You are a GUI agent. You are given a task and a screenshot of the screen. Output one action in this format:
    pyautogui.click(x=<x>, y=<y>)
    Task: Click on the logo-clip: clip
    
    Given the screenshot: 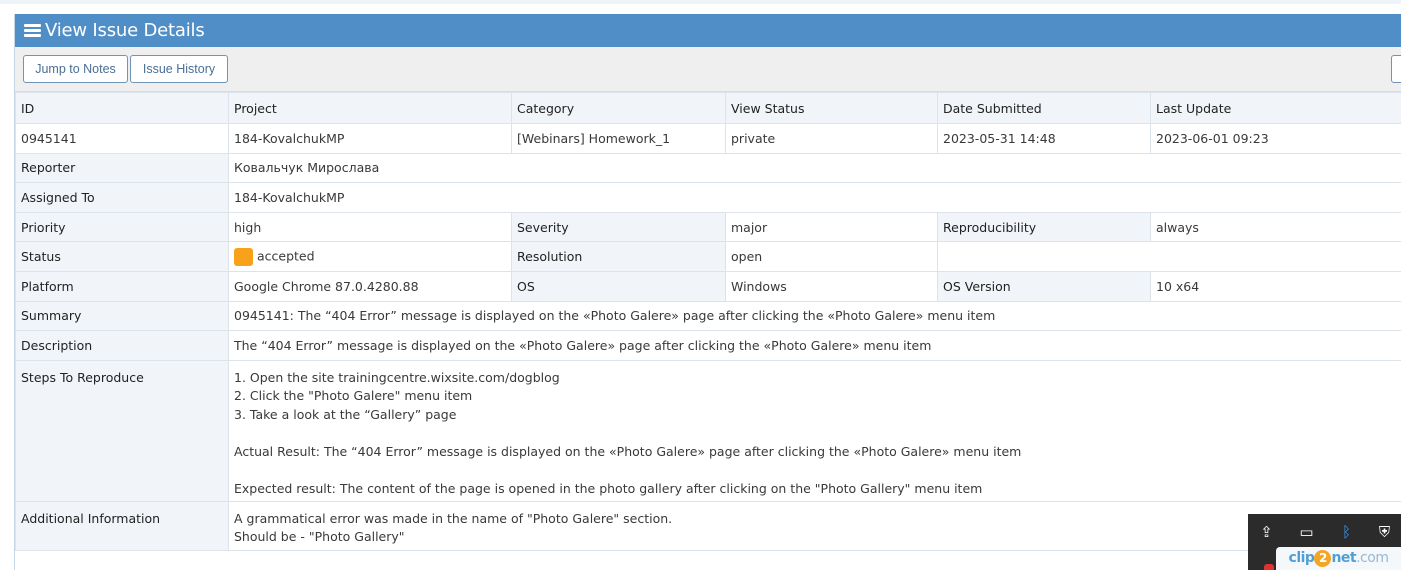 What is the action you would take?
    pyautogui.click(x=1301, y=558)
    